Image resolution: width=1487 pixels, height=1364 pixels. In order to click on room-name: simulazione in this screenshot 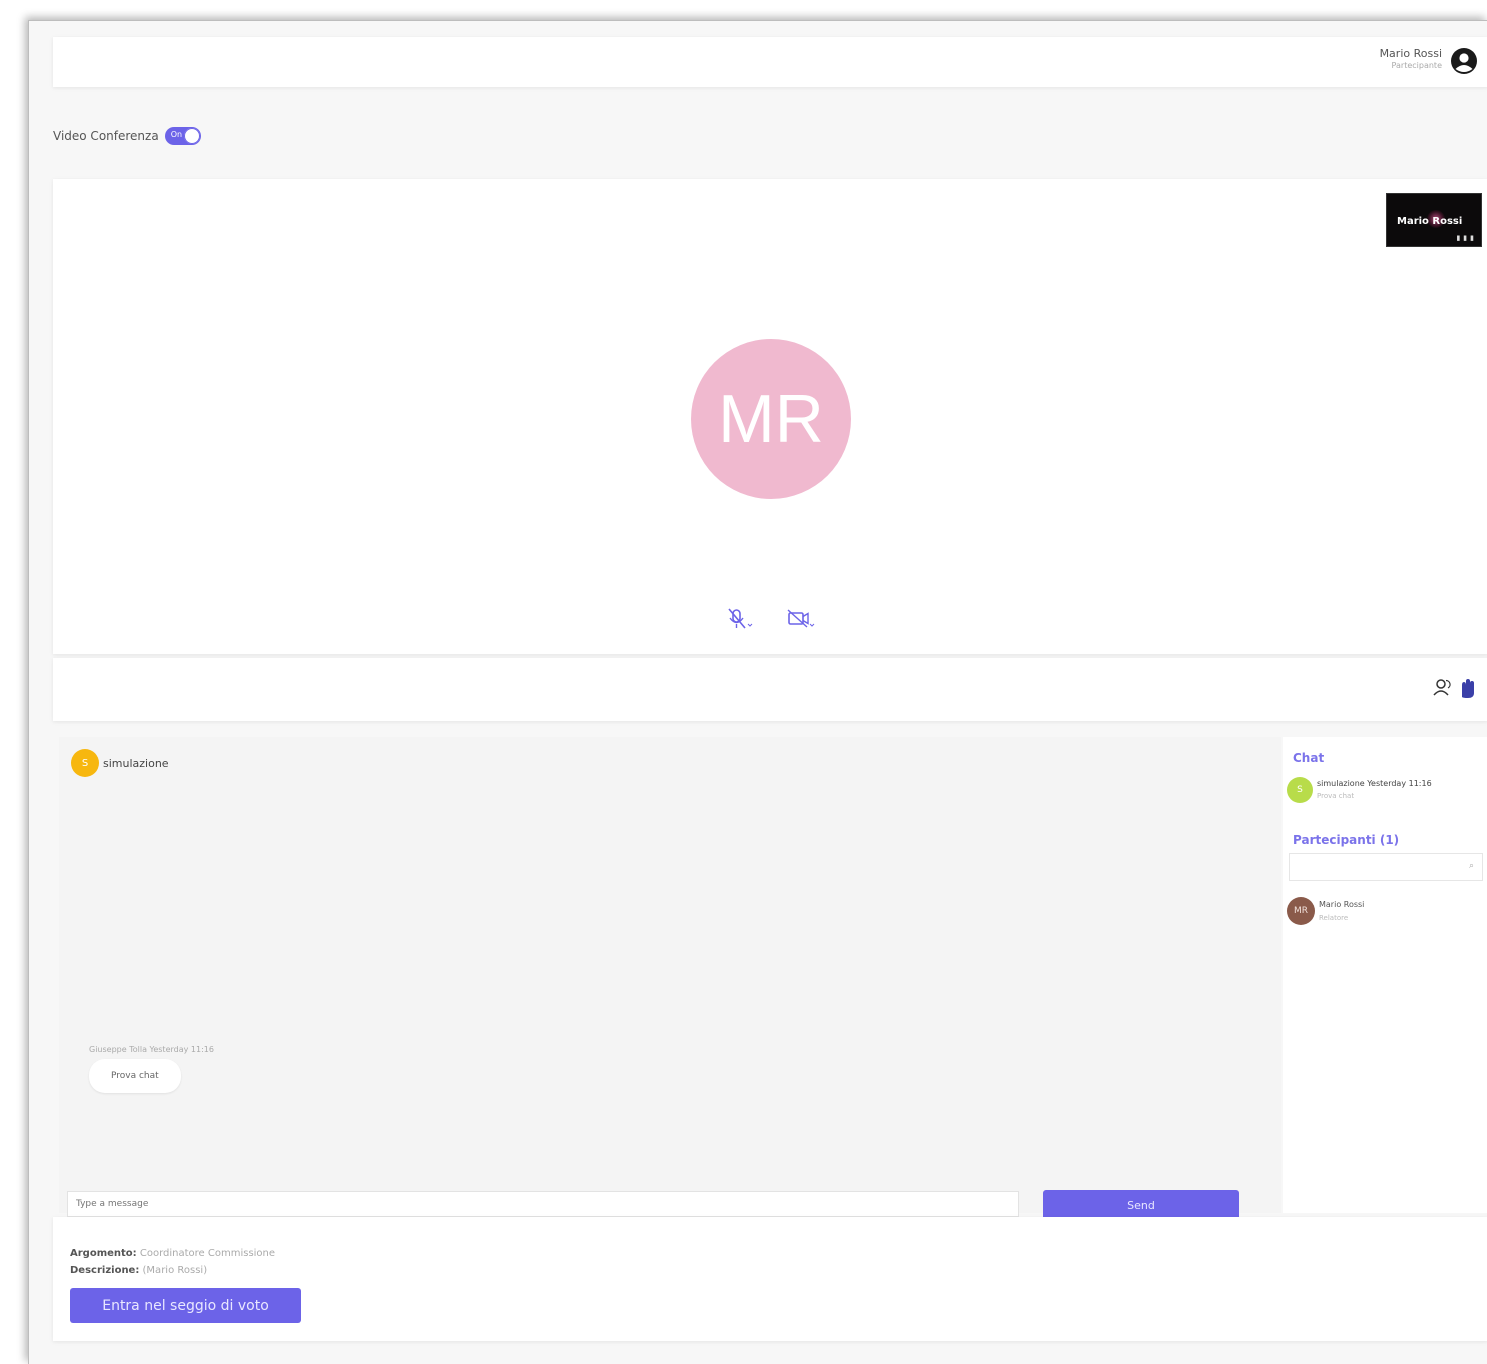, I will do `click(136, 763)`.